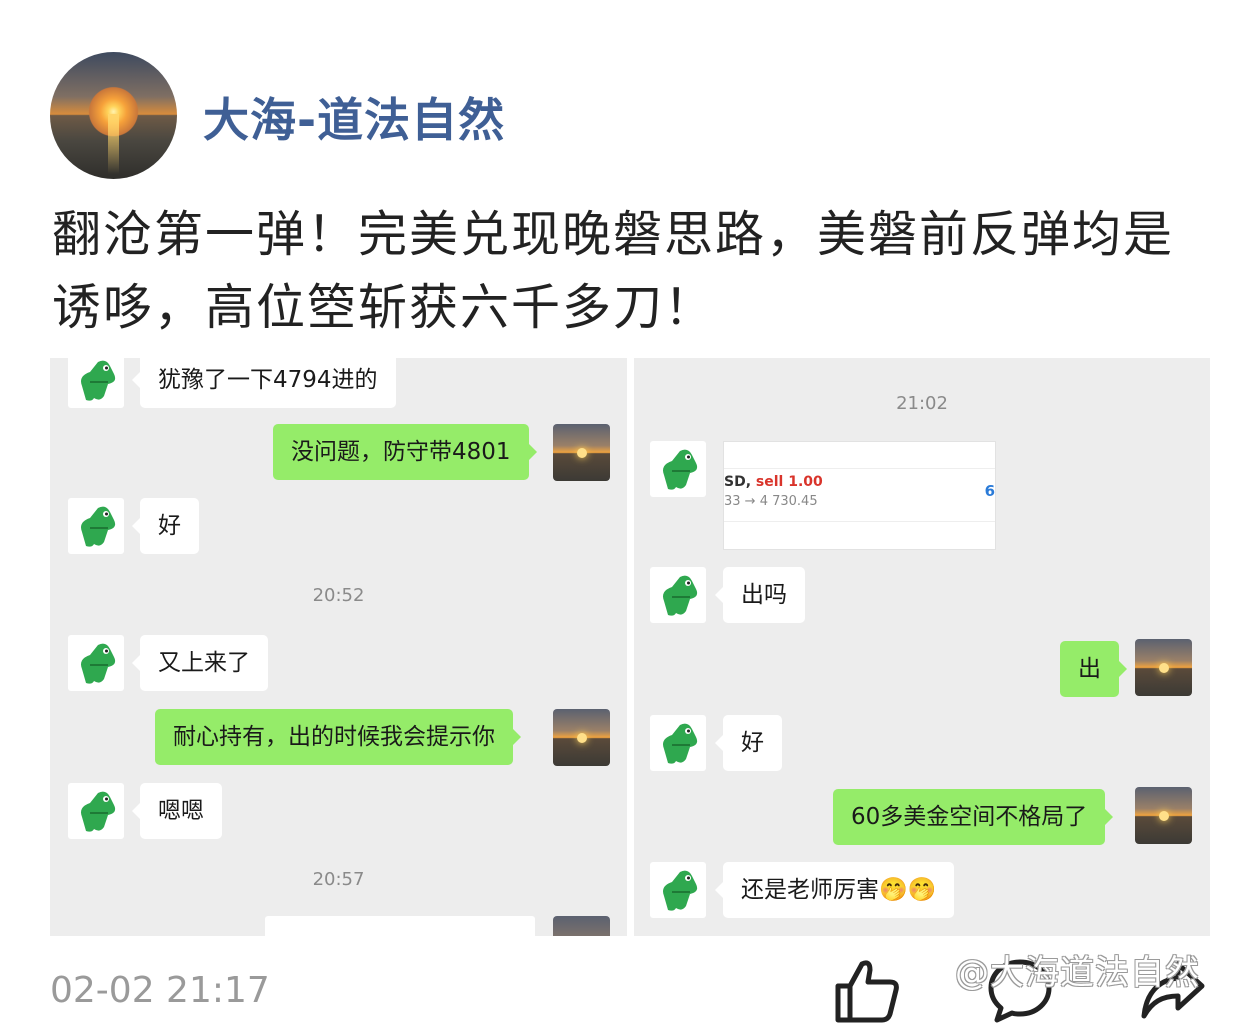 This screenshot has height=1030, width=1260. I want to click on like-button, so click(867, 991).